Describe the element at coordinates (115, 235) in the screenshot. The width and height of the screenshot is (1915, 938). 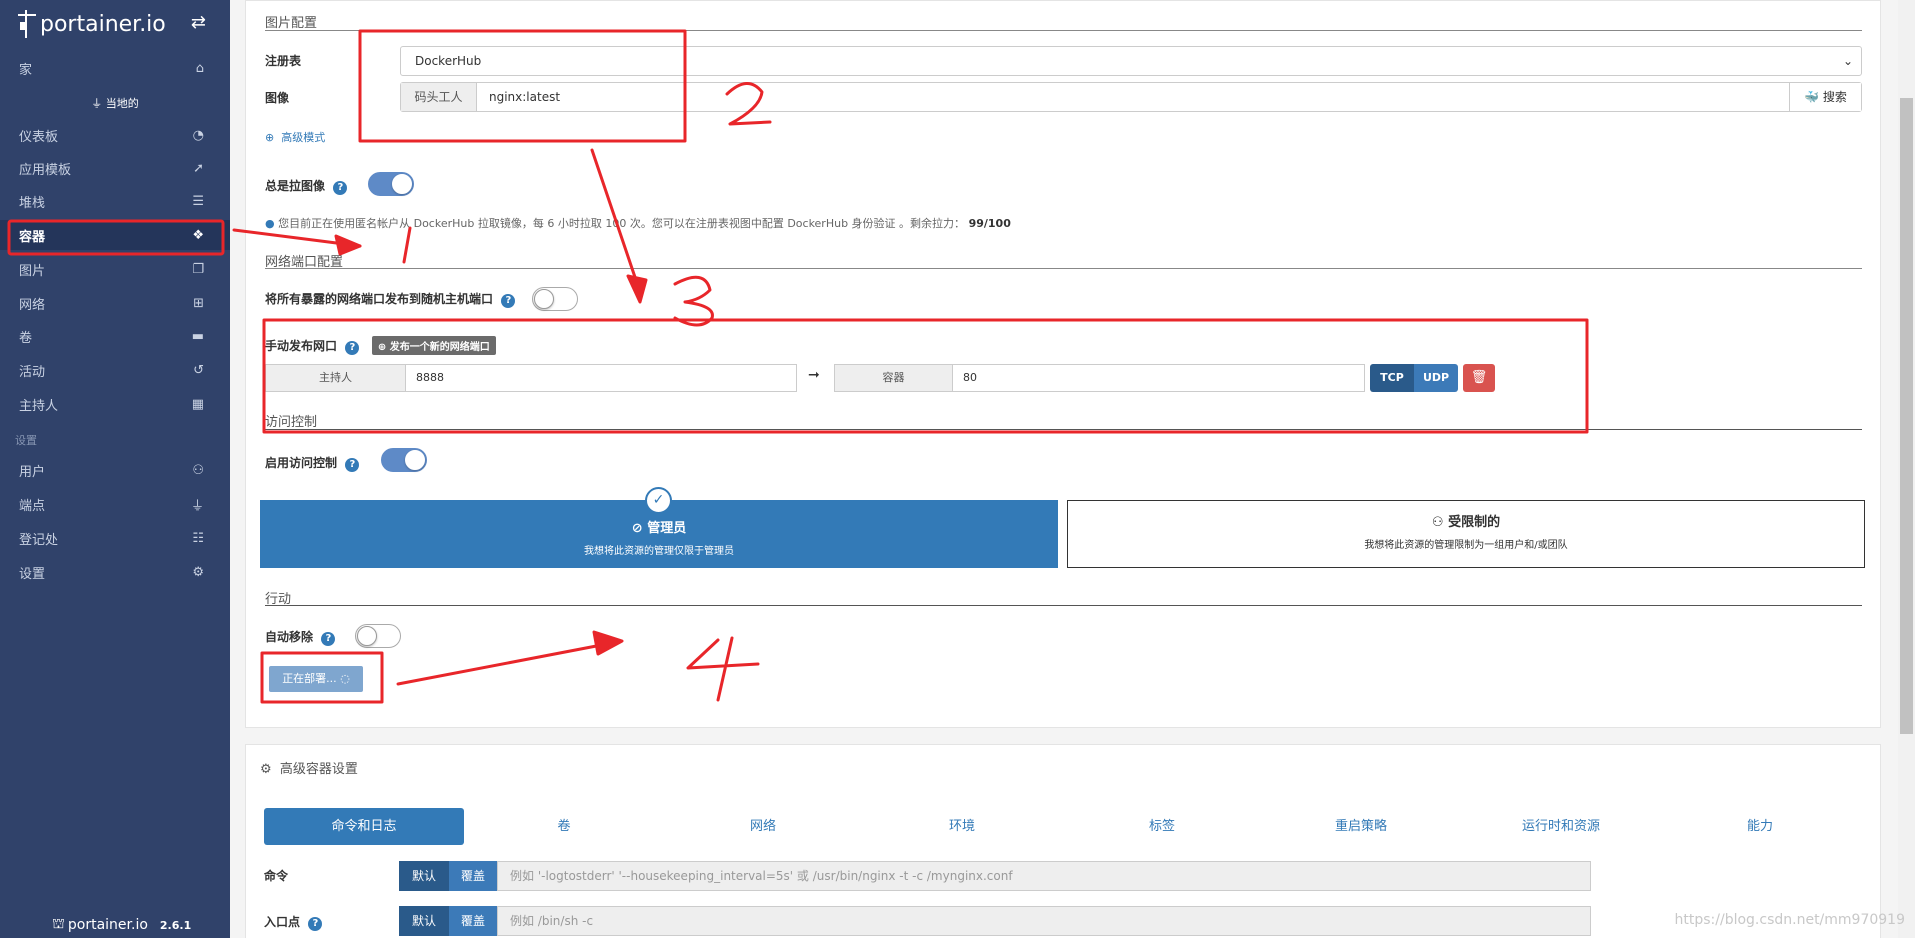
I see `sidebar-item-containers: 容器 ❖` at that location.